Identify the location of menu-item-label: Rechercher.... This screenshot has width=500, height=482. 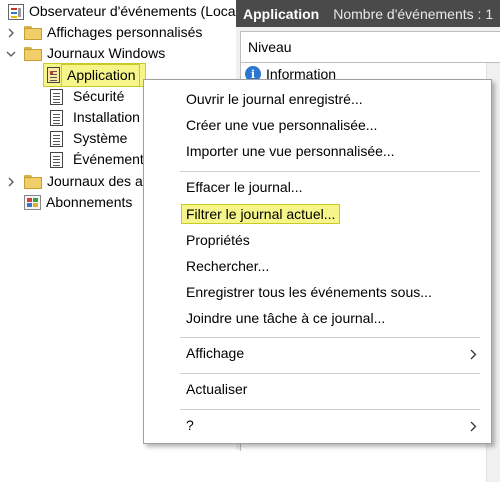
(228, 266).